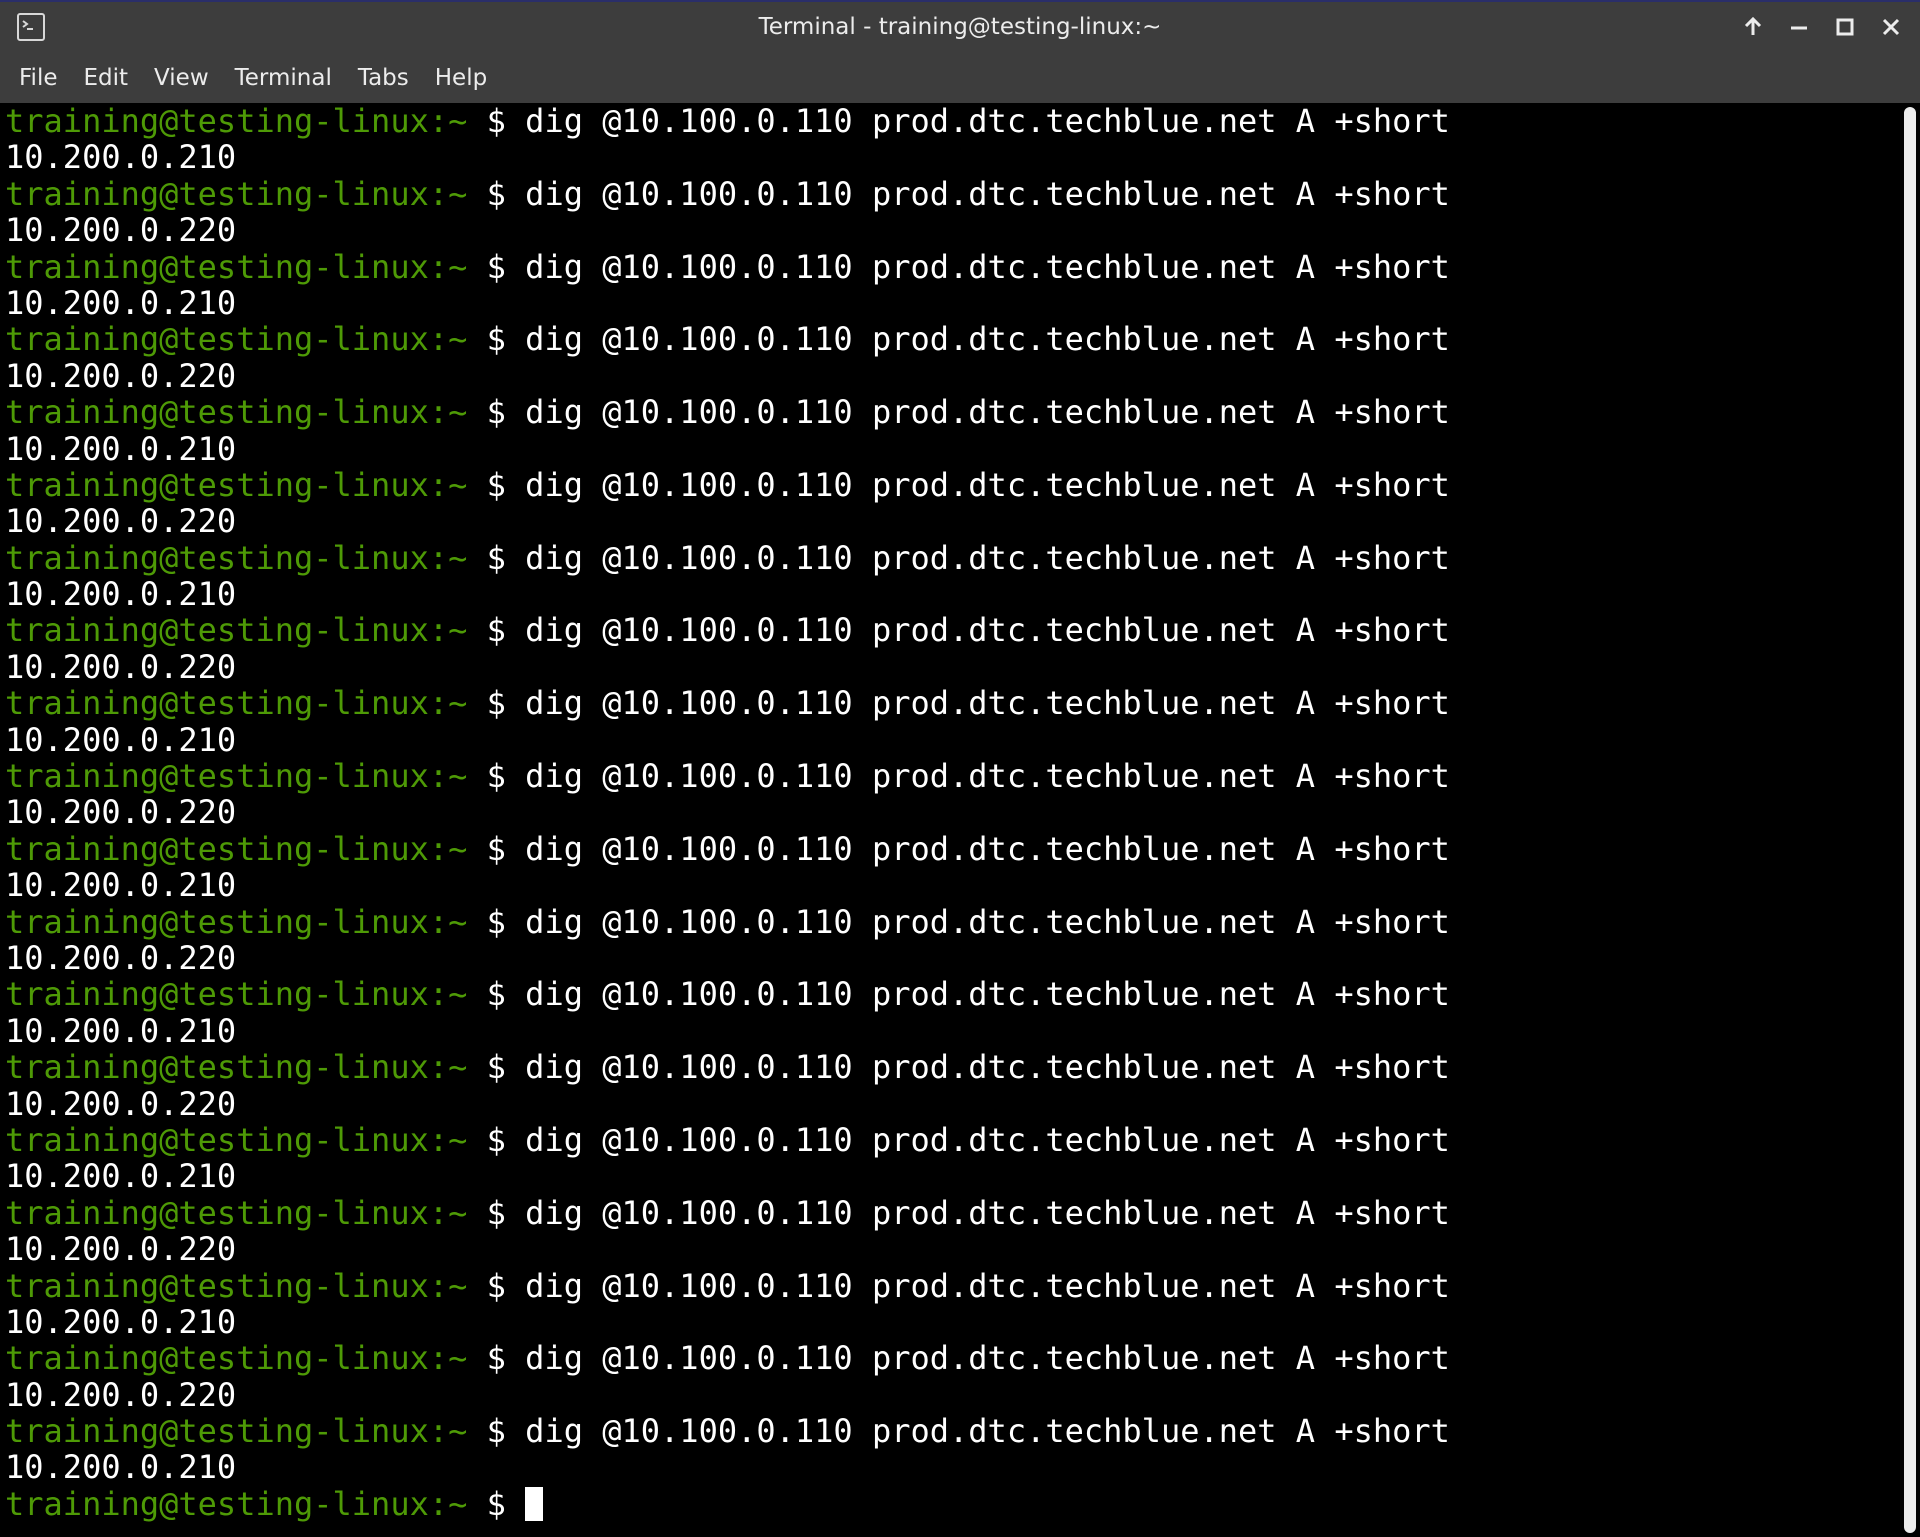  I want to click on menu-tabs: Tabs, so click(383, 78).